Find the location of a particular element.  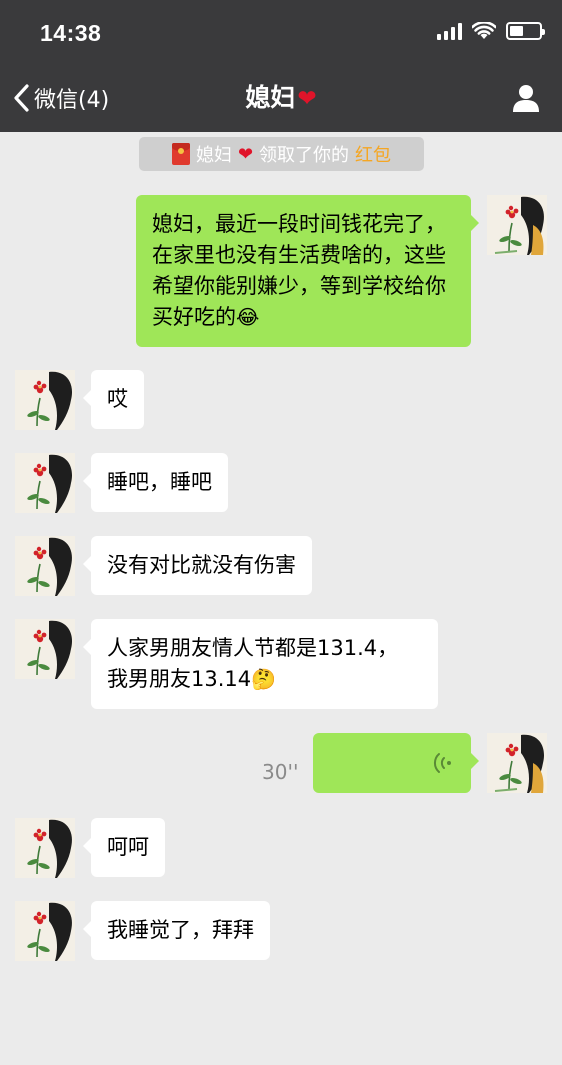

status-icons is located at coordinates (491, 31).